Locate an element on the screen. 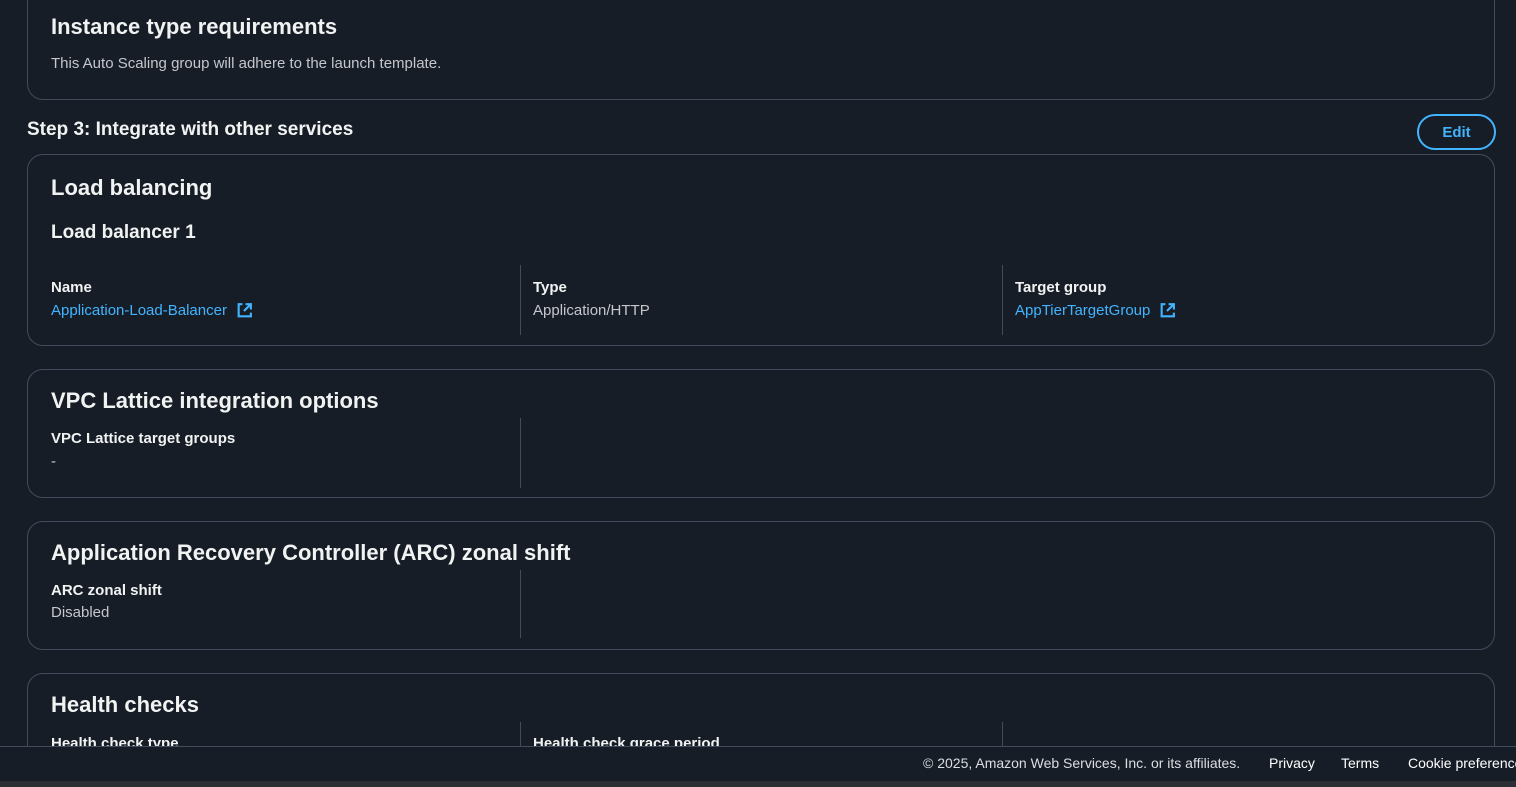  footer-privacy-link: Privacy is located at coordinates (1292, 763).